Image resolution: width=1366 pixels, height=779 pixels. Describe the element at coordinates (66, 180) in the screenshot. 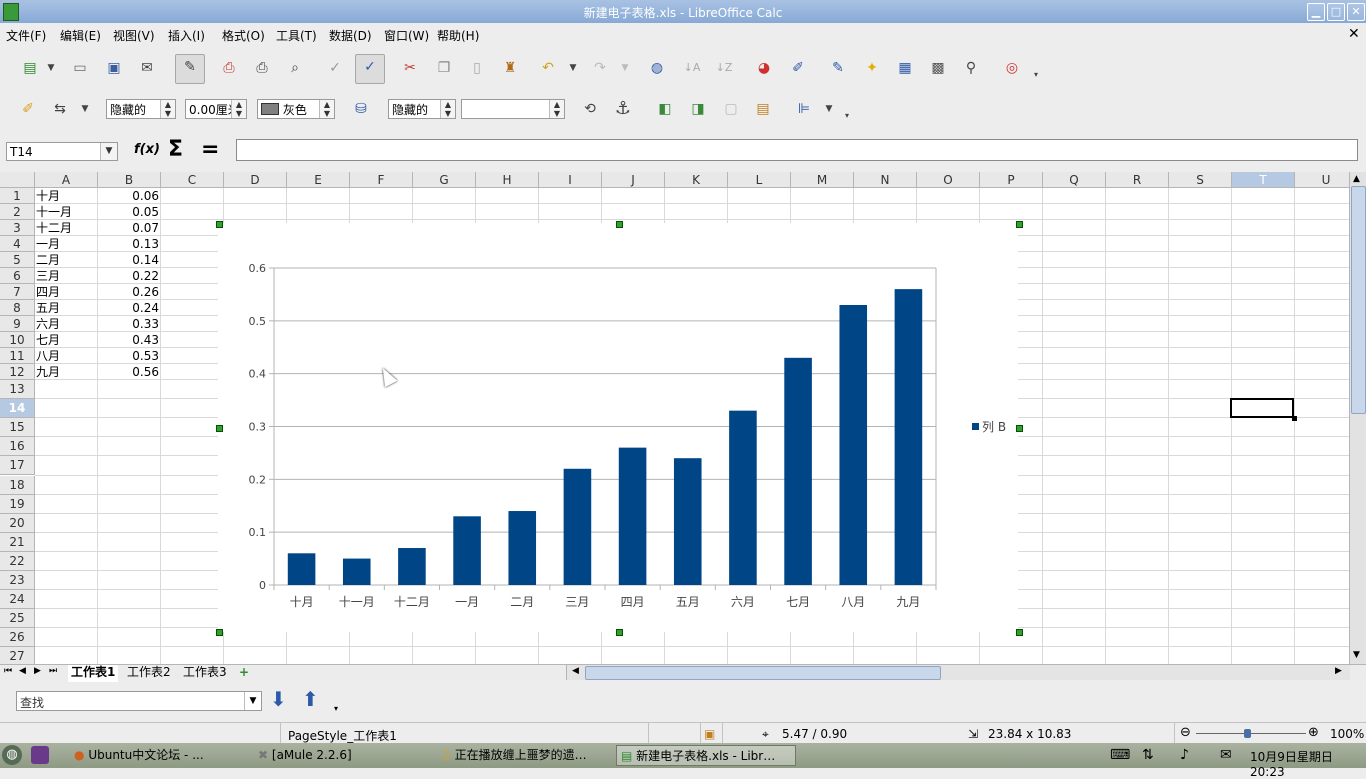

I see `column-header-a: A` at that location.